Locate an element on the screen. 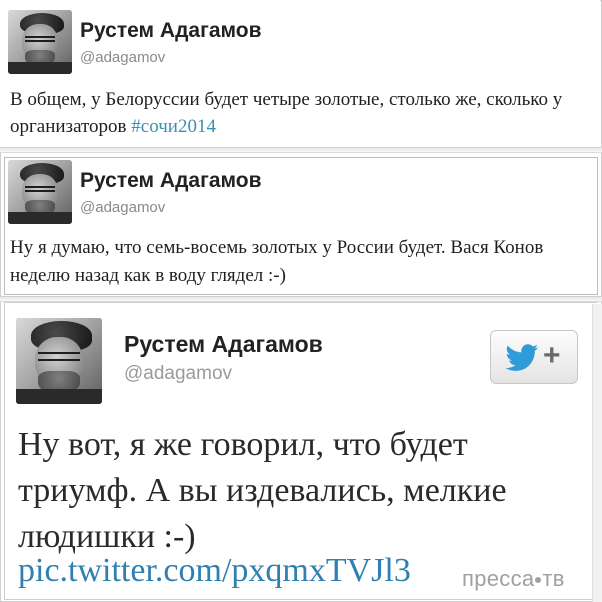 Image resolution: width=602 pixels, height=602 pixels. follow-plus-label: + is located at coordinates (552, 355).